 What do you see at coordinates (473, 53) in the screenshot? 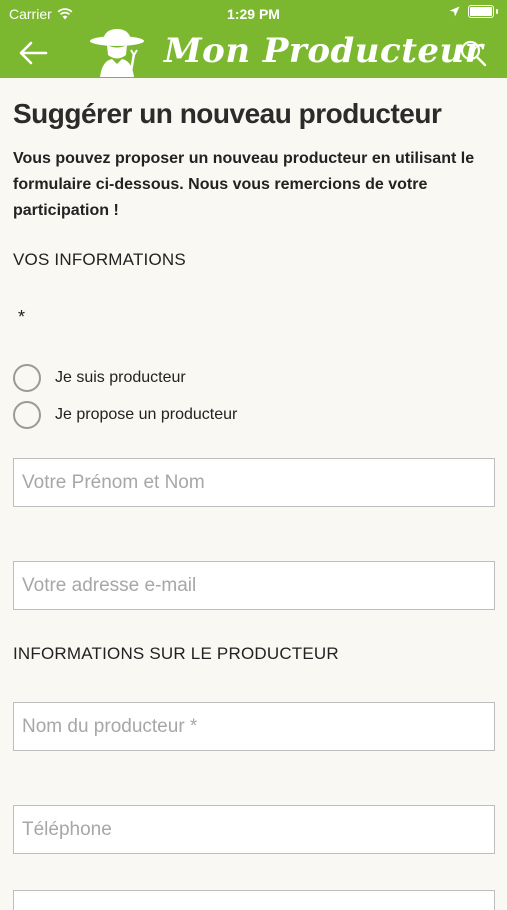
I see `search-icon` at bounding box center [473, 53].